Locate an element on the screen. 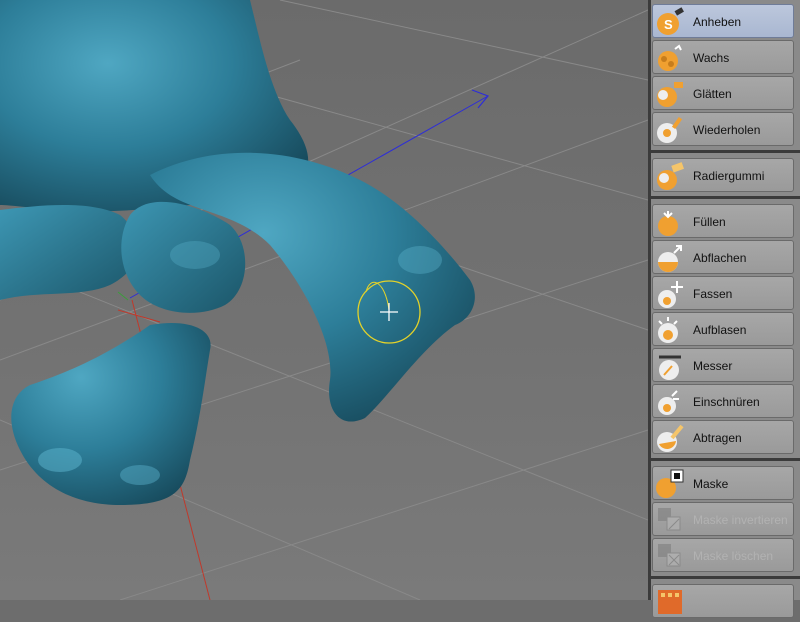  tool-wiederholen: Wiederholen is located at coordinates (723, 129).